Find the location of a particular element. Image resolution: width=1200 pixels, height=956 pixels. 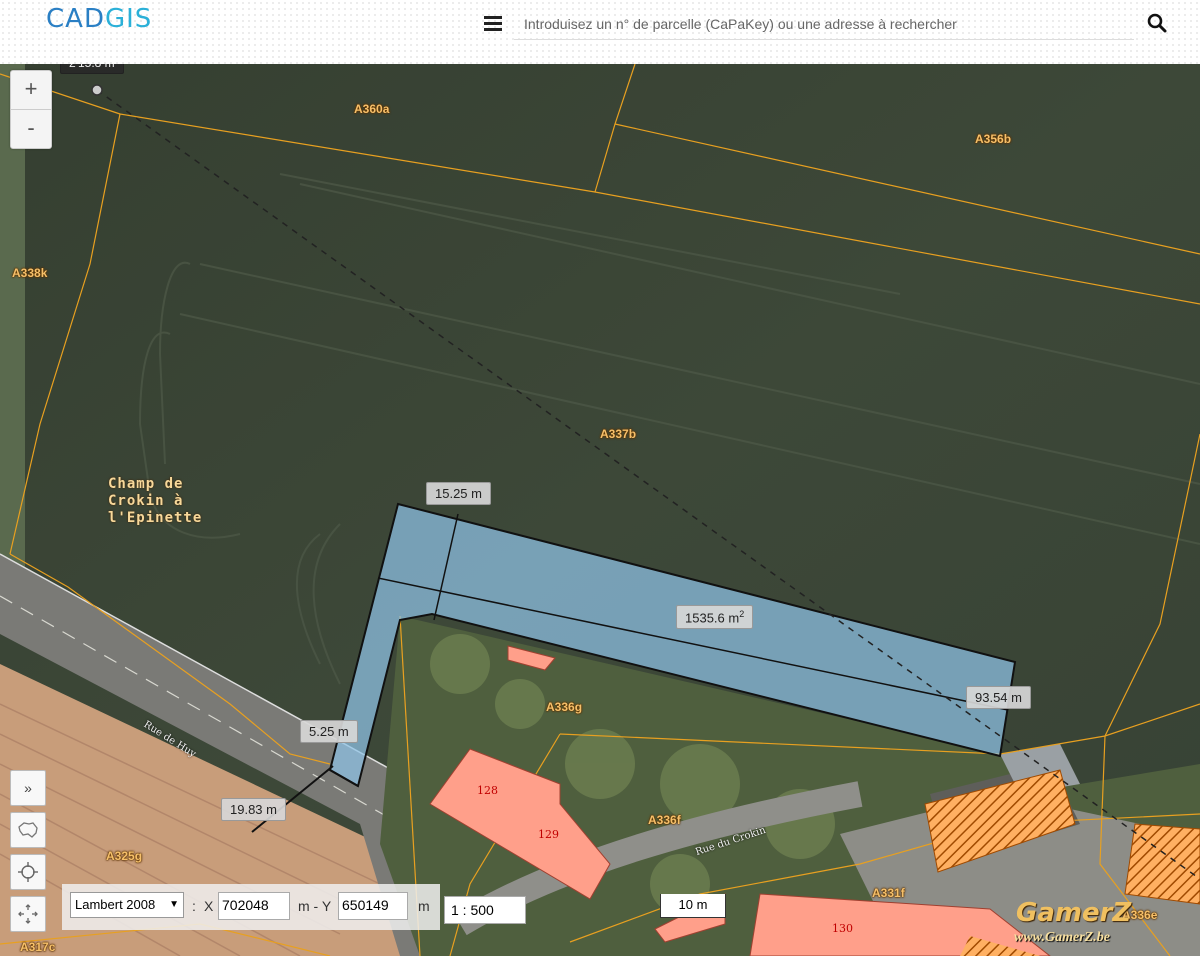

building-number: 129 is located at coordinates (548, 834).